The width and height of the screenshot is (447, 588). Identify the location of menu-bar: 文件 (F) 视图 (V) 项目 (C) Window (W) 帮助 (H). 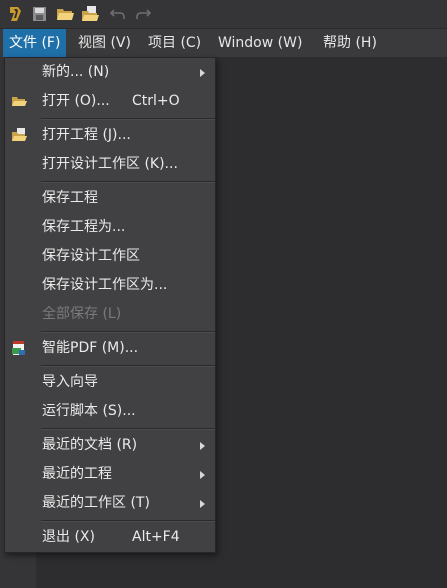
(223, 43).